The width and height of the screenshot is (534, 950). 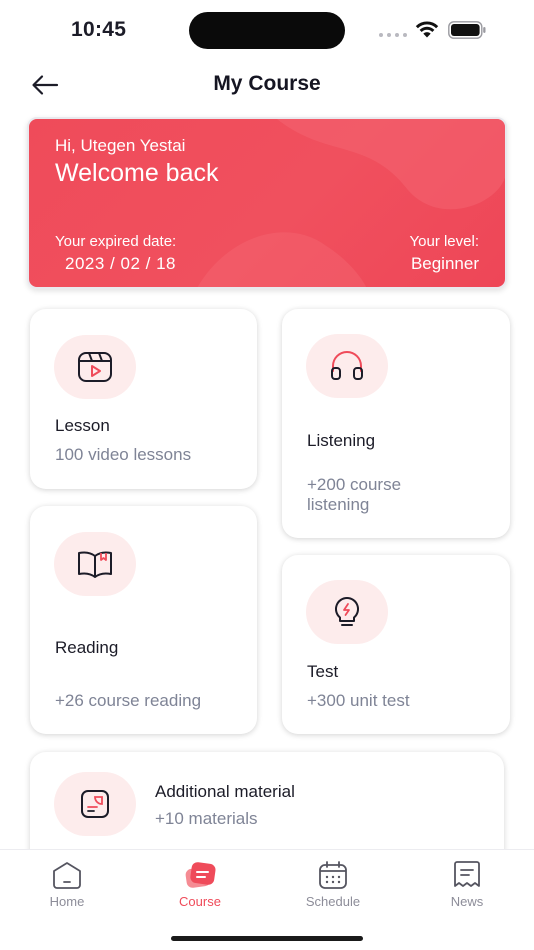 What do you see at coordinates (137, 173) in the screenshot?
I see `welcome-text: Welcome back` at bounding box center [137, 173].